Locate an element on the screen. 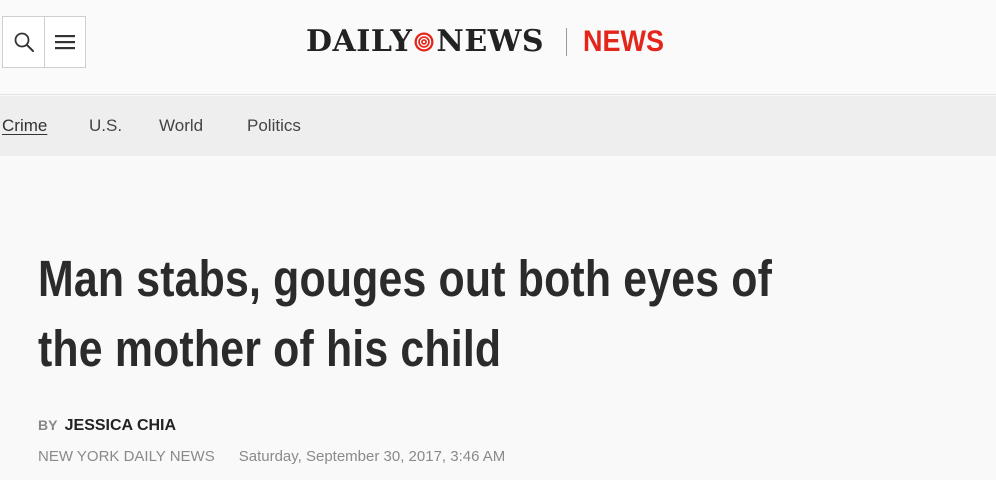 The height and width of the screenshot is (480, 996). byline-prefix: BY is located at coordinates (48, 425).